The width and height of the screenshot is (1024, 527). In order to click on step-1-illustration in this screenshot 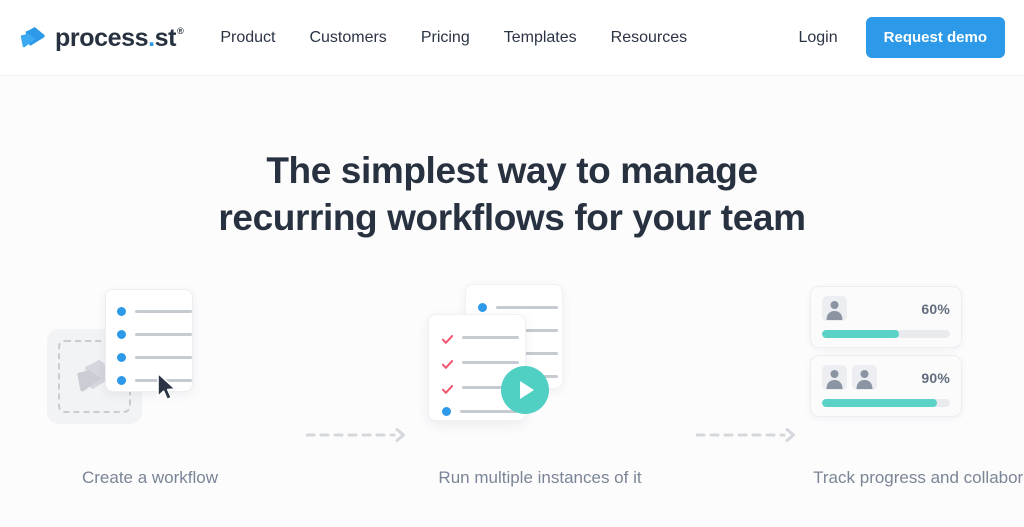, I will do `click(150, 366)`.